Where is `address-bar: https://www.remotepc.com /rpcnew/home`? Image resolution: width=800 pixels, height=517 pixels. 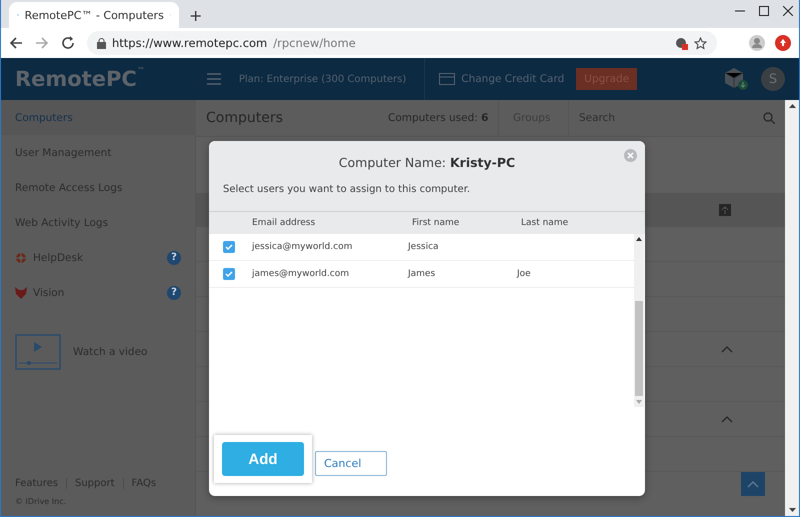 address-bar: https://www.remotepc.com /rpcnew/home is located at coordinates (402, 43).